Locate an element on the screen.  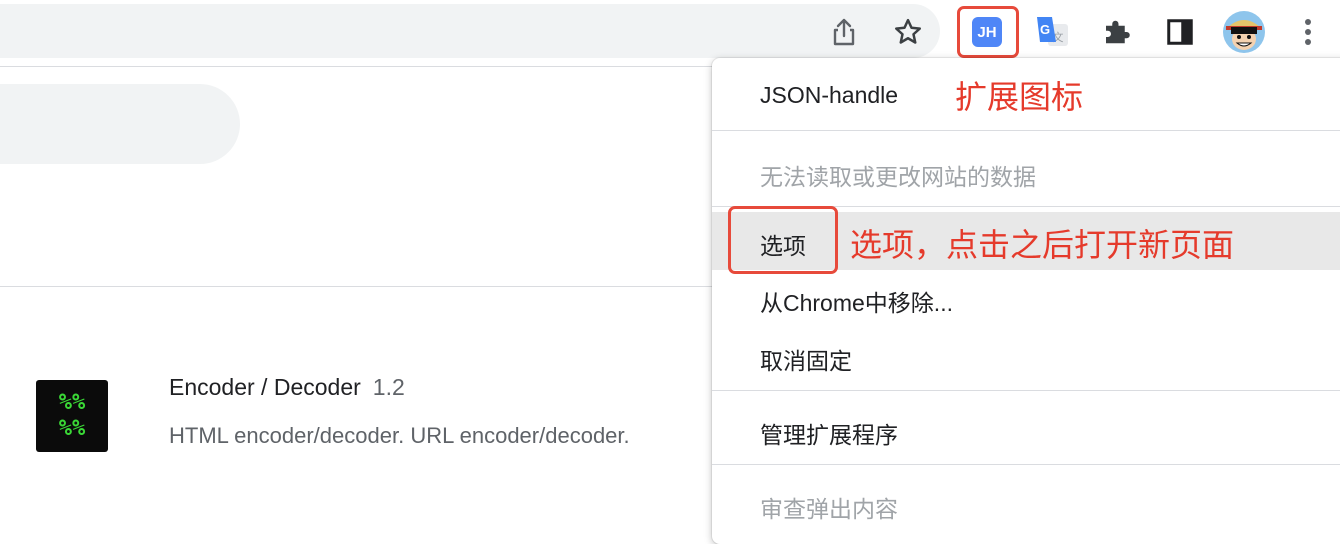
extension-version: 1.2 is located at coordinates (388, 387).